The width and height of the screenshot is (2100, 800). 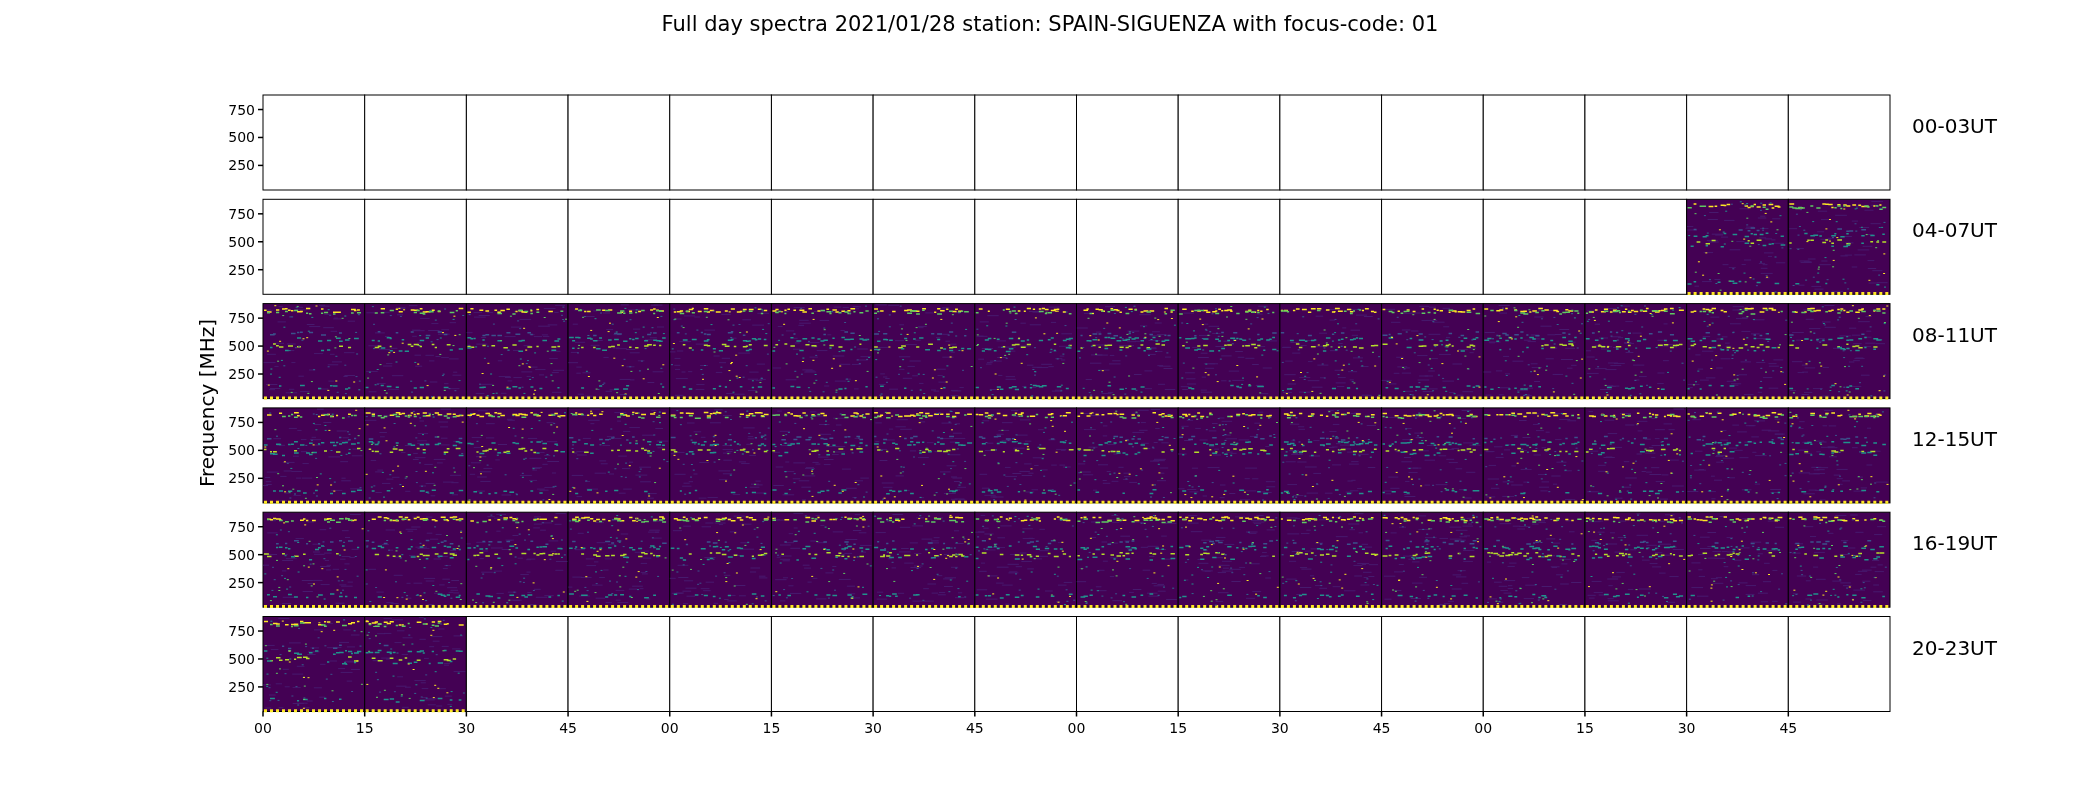 What do you see at coordinates (1954, 543) in the screenshot?
I see `row-label: 16-19UT` at bounding box center [1954, 543].